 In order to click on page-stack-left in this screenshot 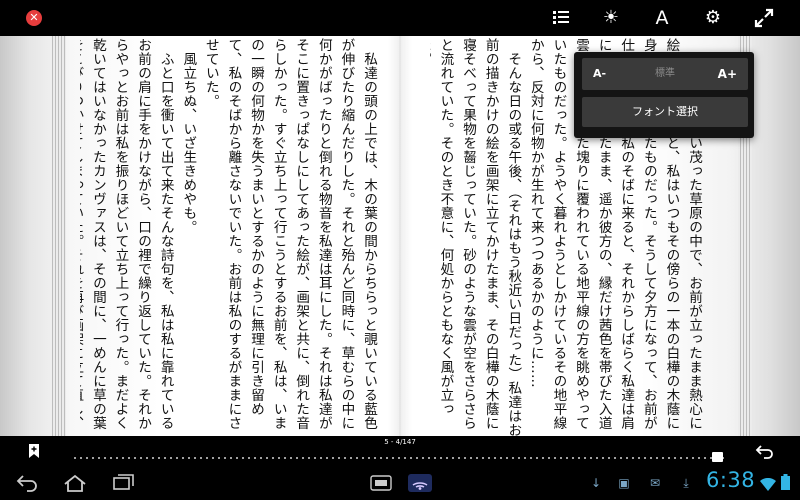, I will do `click(59, 236)`.